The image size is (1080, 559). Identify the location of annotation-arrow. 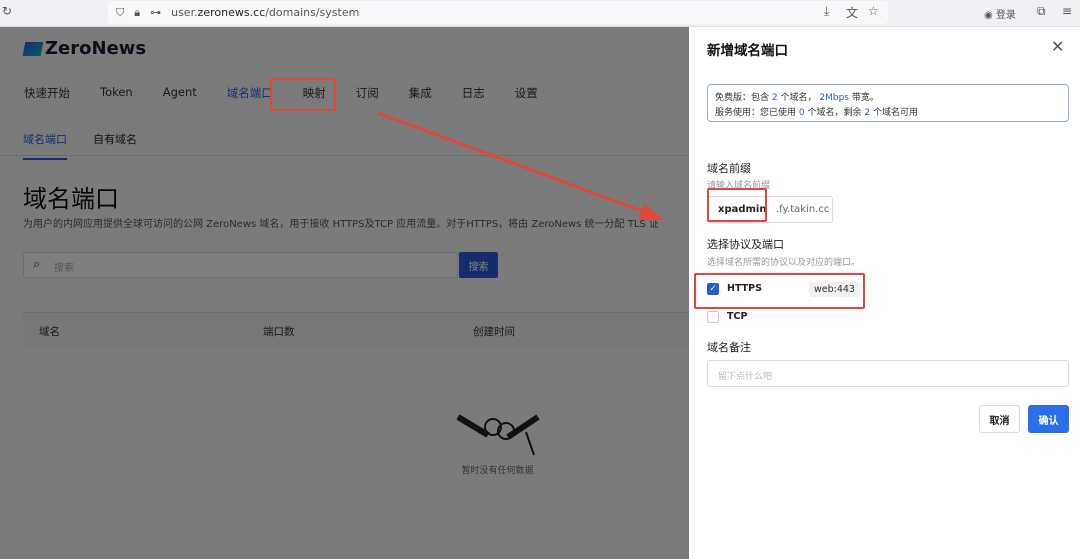
(520, 165).